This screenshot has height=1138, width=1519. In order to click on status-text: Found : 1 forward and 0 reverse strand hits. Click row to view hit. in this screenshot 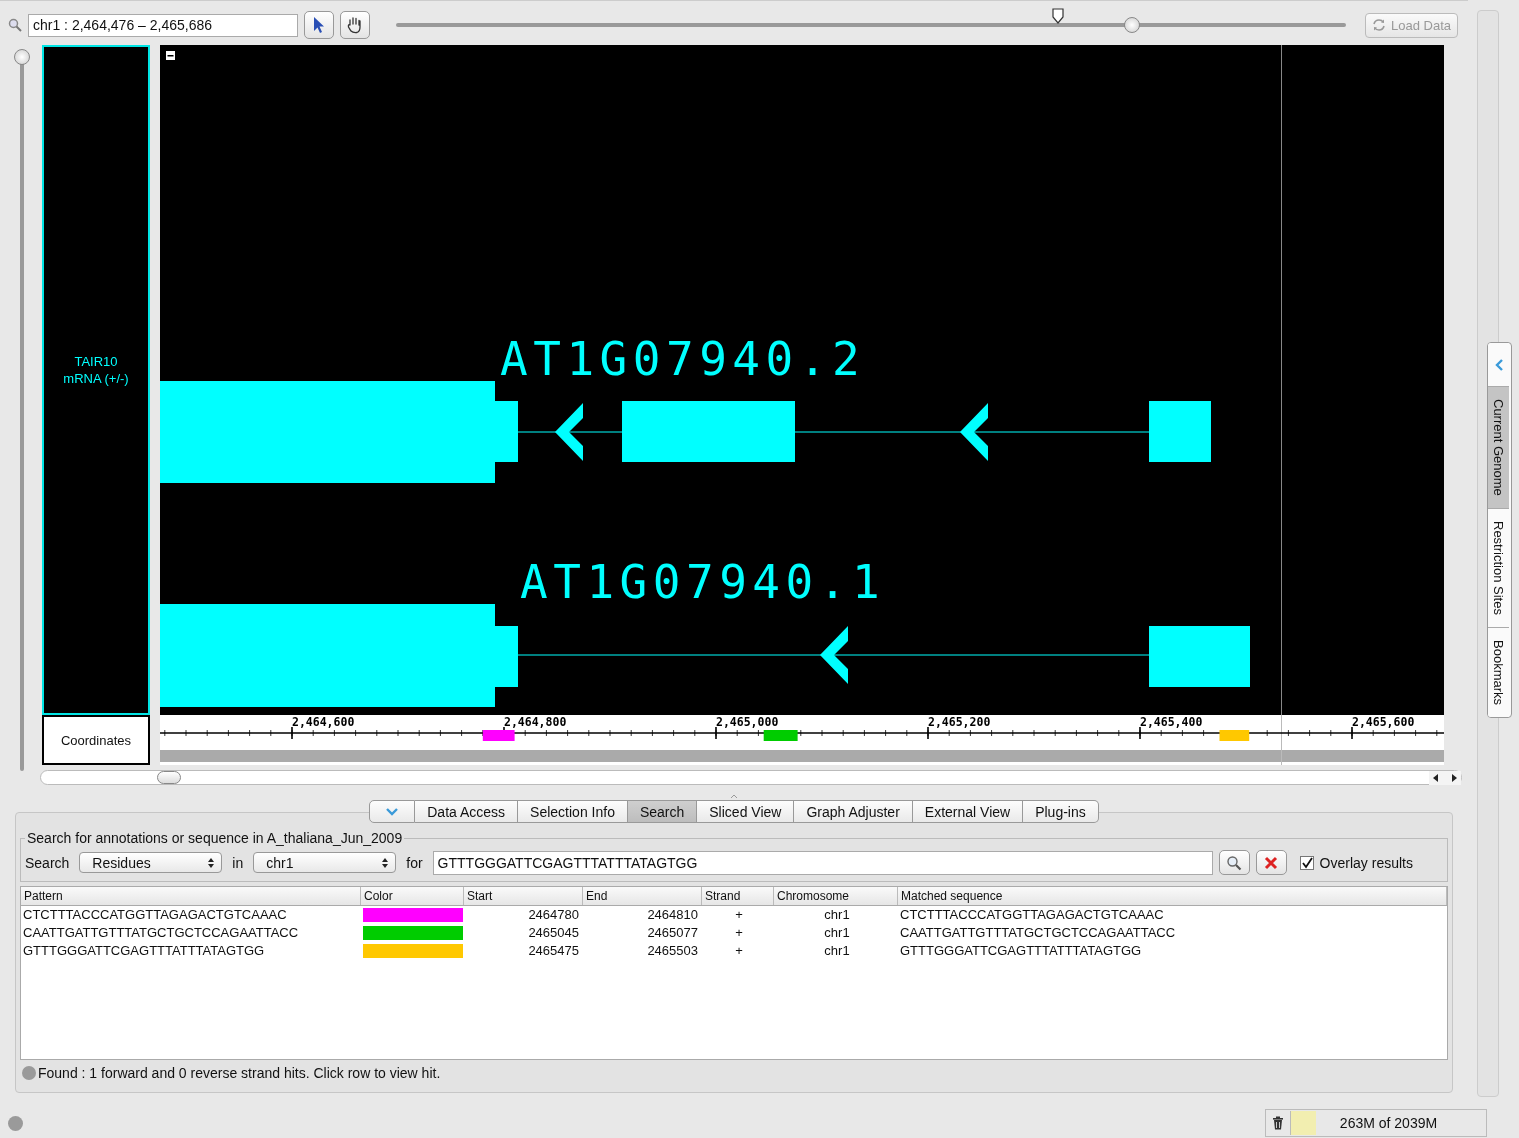, I will do `click(239, 1073)`.